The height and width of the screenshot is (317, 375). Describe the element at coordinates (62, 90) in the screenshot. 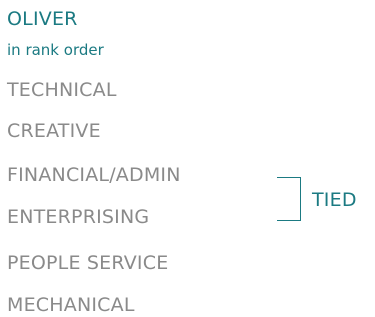

I see `rank-item-technical: TECHNICAL` at that location.